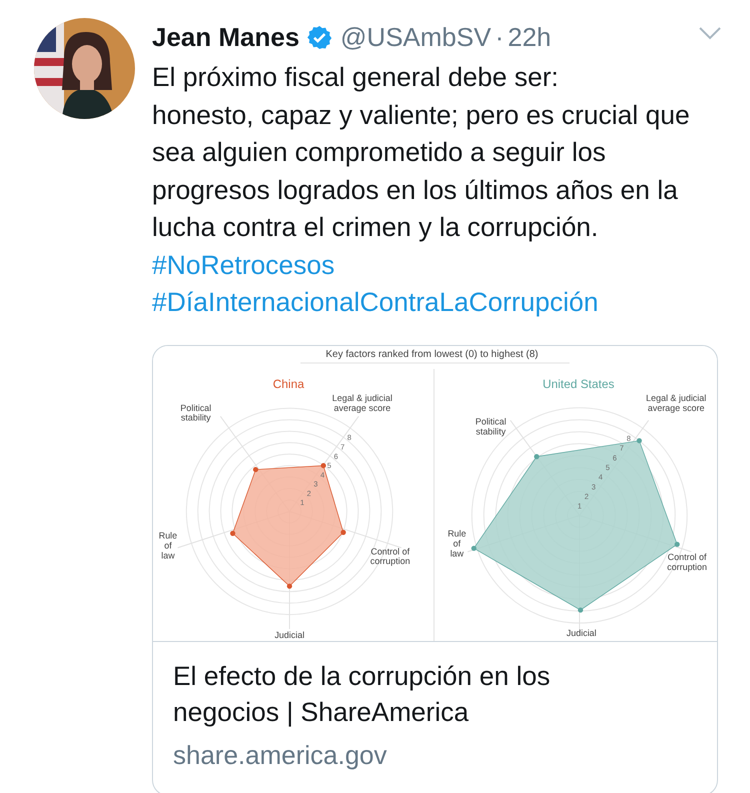  Describe the element at coordinates (578, 383) in the screenshot. I see `chart-title: United States` at that location.